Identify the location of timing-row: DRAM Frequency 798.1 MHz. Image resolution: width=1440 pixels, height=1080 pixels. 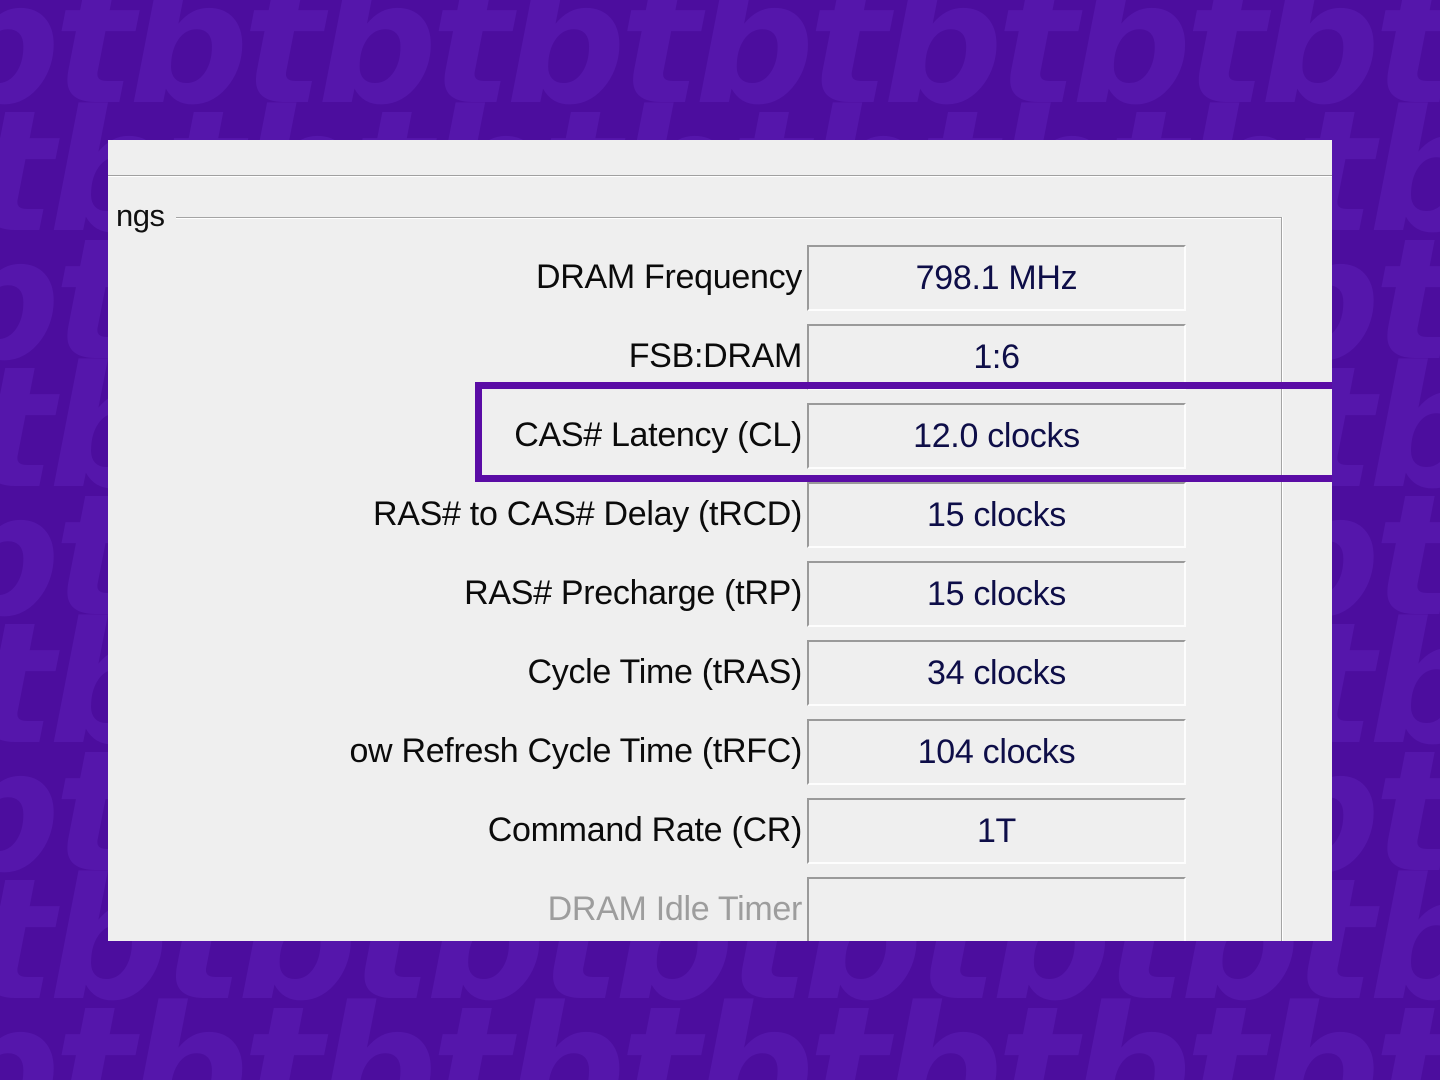
(720, 282).